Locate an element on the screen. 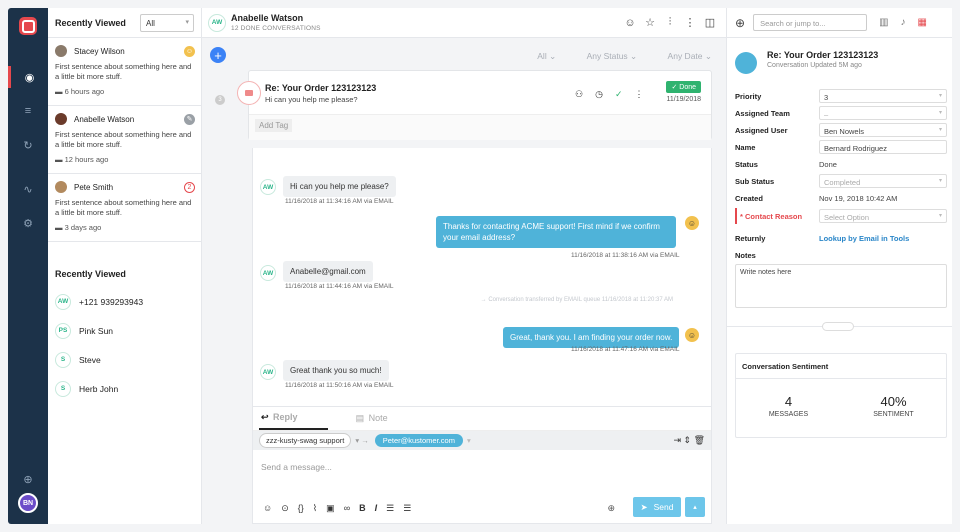 This screenshot has height=532, width=960. resize-handle is located at coordinates (838, 326).